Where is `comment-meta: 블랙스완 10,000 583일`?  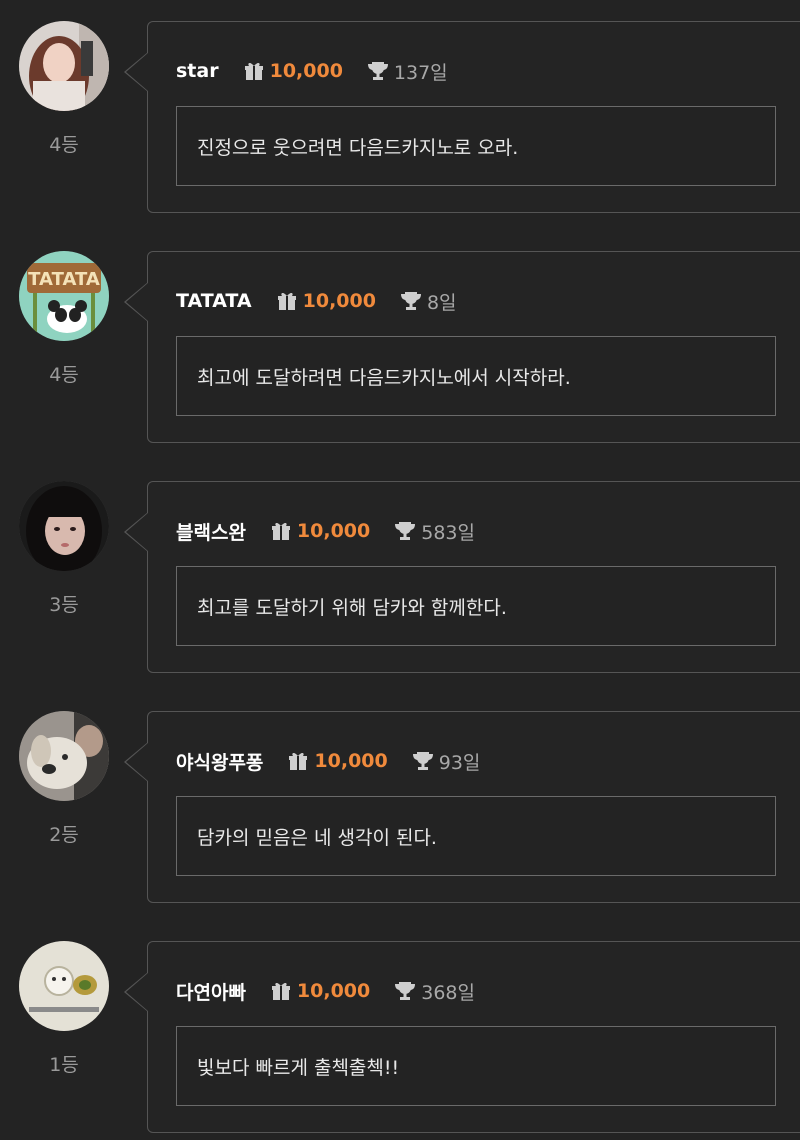
comment-meta: 블랙스완 10,000 583일 is located at coordinates (325, 531).